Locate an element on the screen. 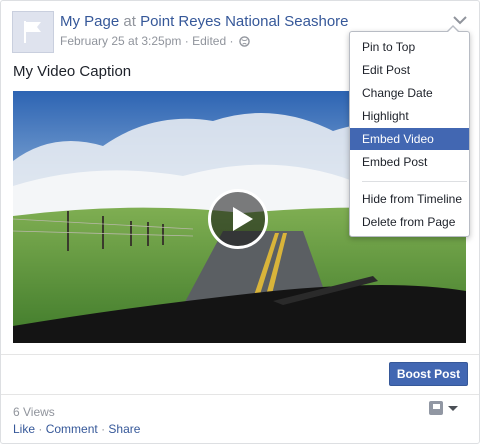 This screenshot has height=444, width=480. flag-icon is located at coordinates (32, 32).